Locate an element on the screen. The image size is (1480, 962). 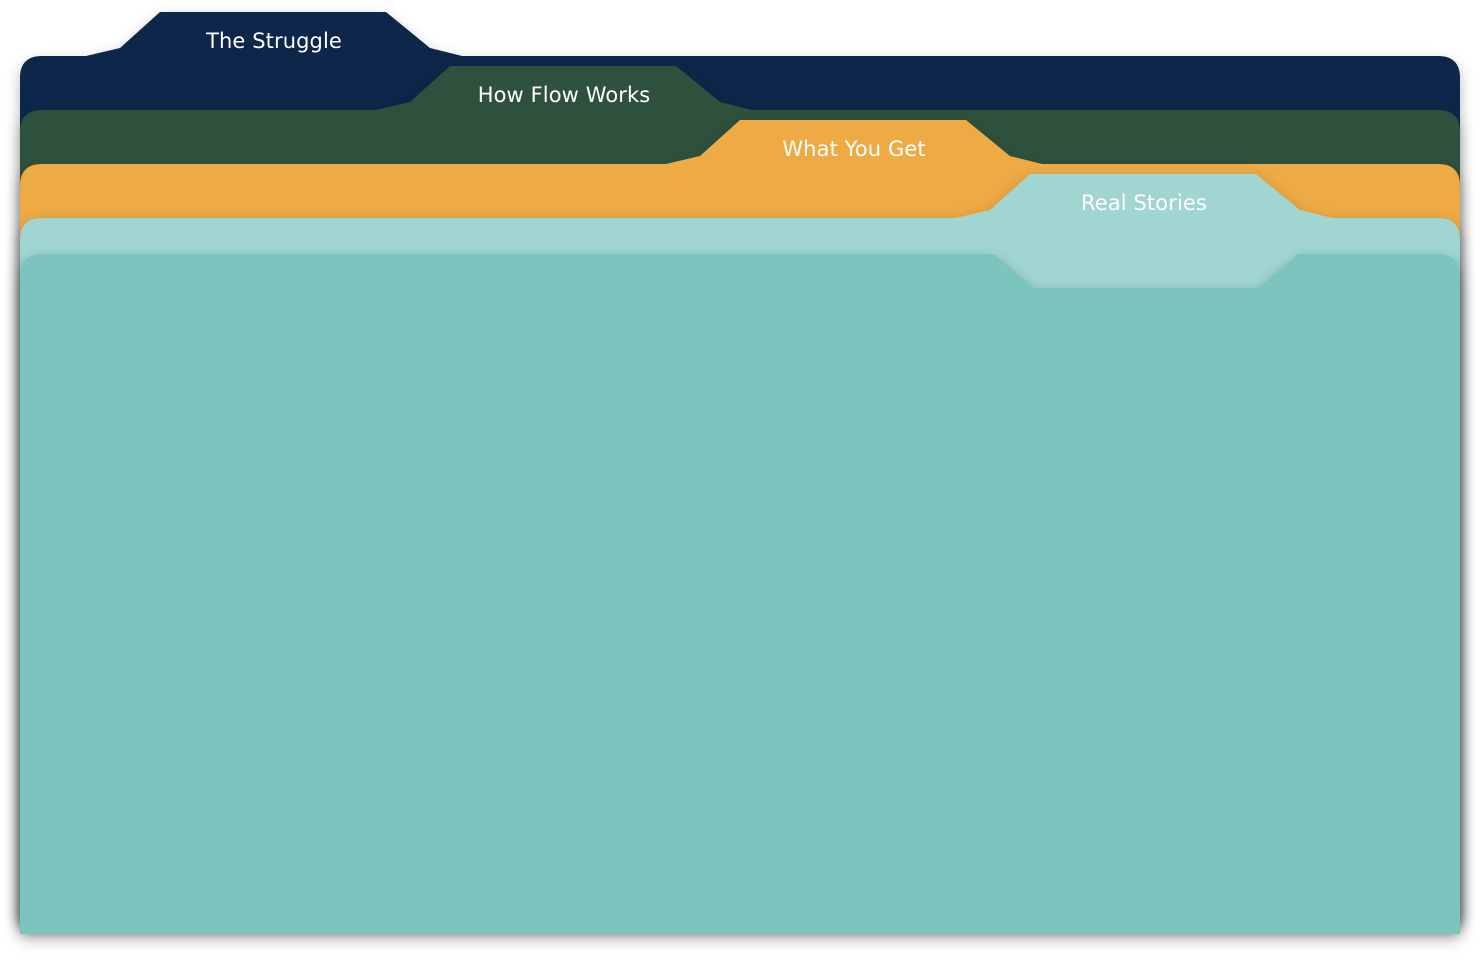
tab-the-struggle: The Struggle is located at coordinates (274, 41).